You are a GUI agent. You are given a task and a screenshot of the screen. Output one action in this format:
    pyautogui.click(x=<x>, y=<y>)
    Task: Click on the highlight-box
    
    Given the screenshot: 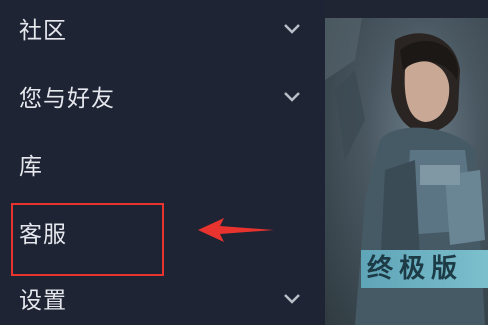 What is the action you would take?
    pyautogui.click(x=87, y=239)
    